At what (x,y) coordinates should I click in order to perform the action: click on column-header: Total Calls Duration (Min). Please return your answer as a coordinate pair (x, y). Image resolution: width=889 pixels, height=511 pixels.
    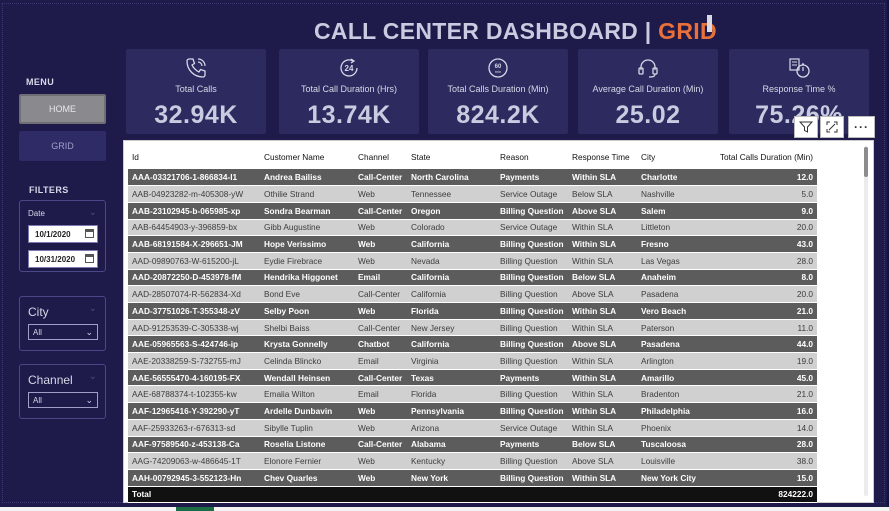
    Looking at the image, I should click on (761, 157).